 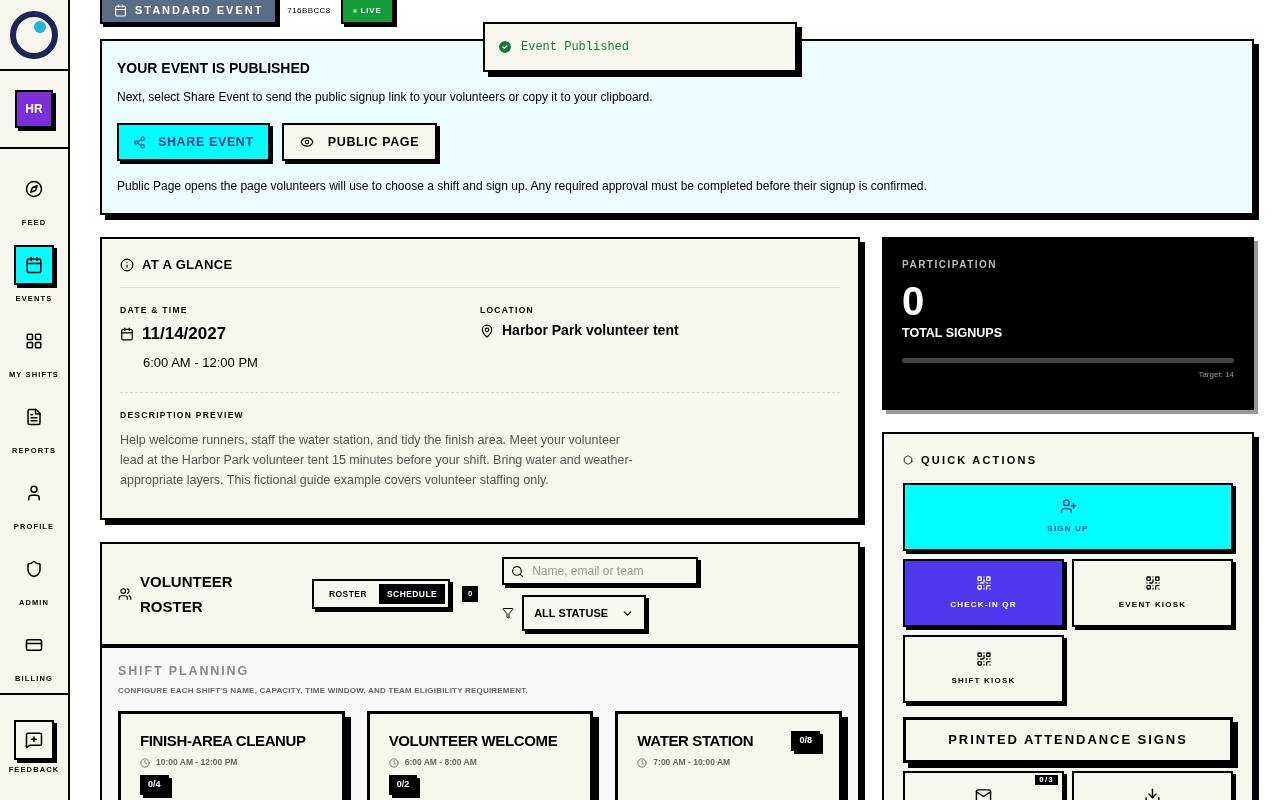 I want to click on shift-name: WATER STATION, so click(x=695, y=740).